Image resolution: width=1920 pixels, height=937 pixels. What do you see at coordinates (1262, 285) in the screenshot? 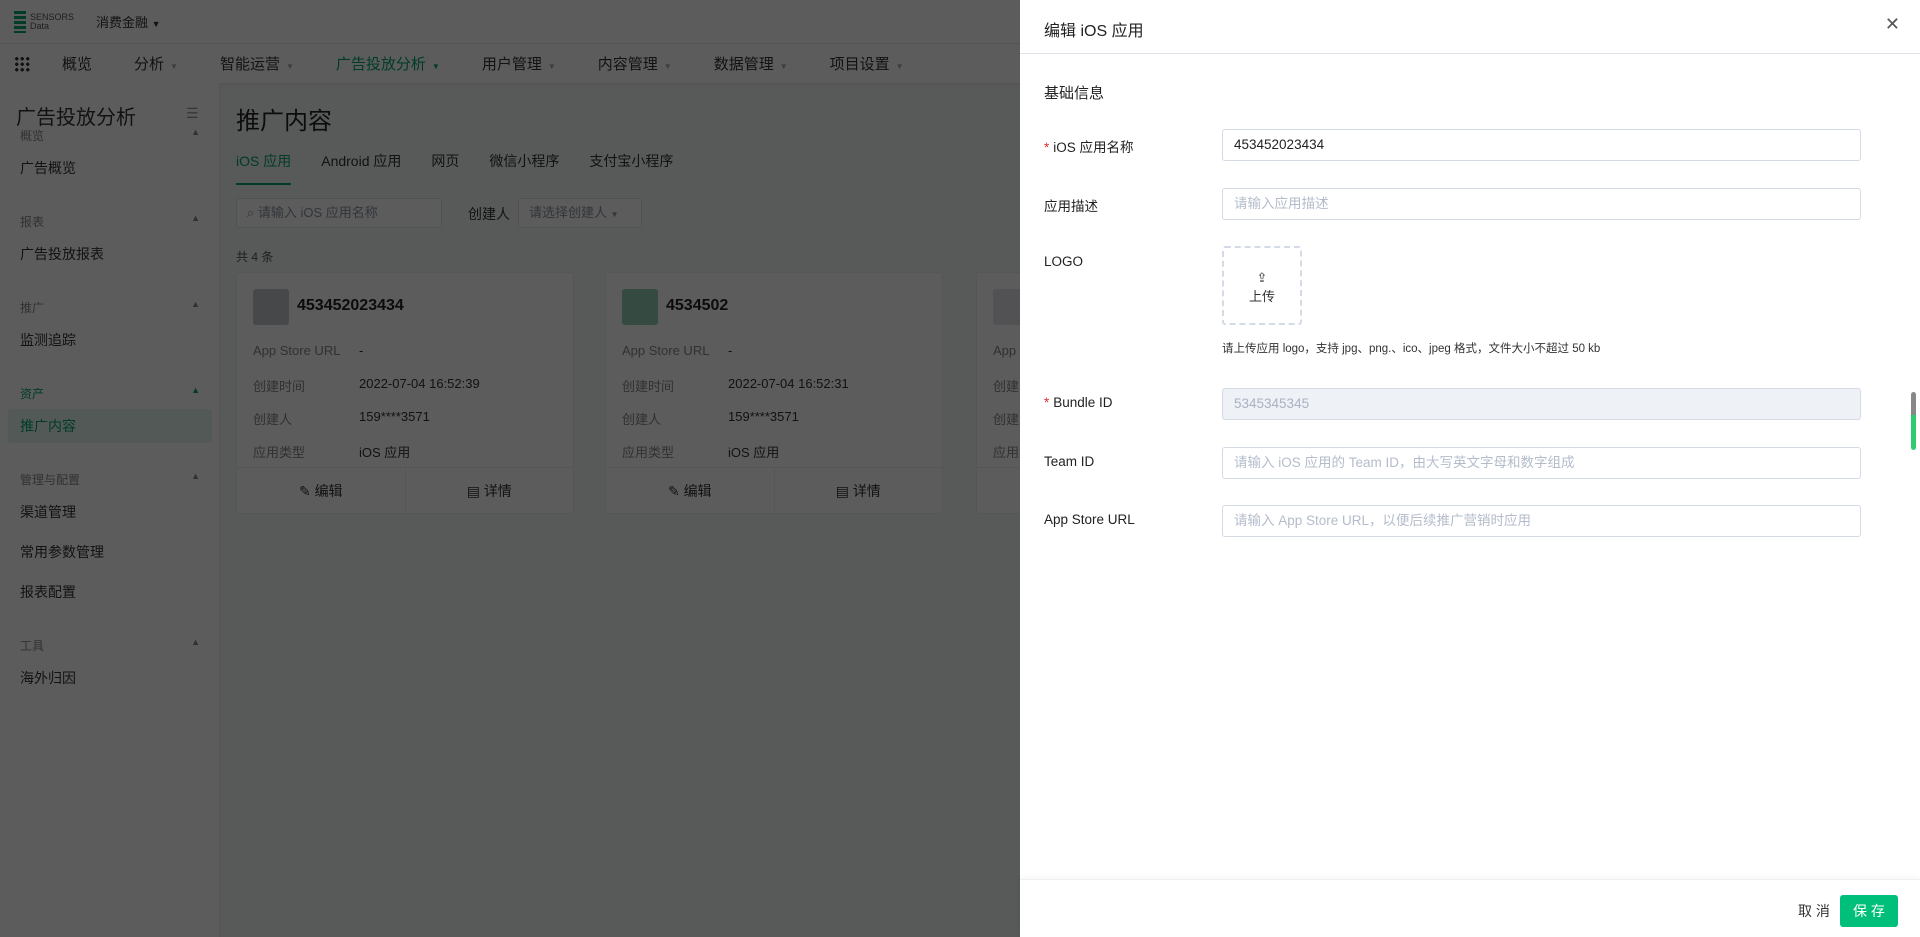
I see `logo-upload-button: ⇪ 上传` at bounding box center [1262, 285].